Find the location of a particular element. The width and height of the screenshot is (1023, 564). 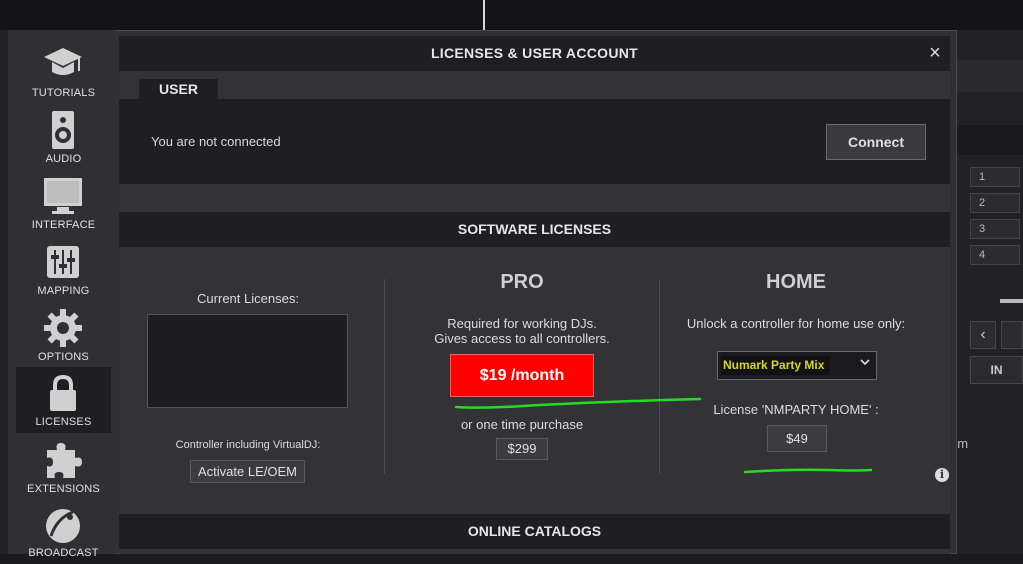

annotation-underline-home is located at coordinates (808, 471).